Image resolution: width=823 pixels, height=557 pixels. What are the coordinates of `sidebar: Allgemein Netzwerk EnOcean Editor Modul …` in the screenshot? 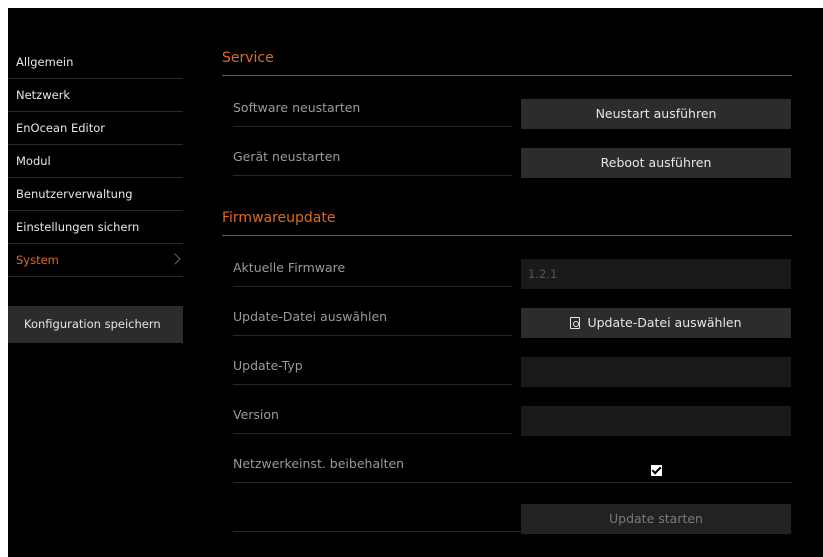 It's located at (95, 161).